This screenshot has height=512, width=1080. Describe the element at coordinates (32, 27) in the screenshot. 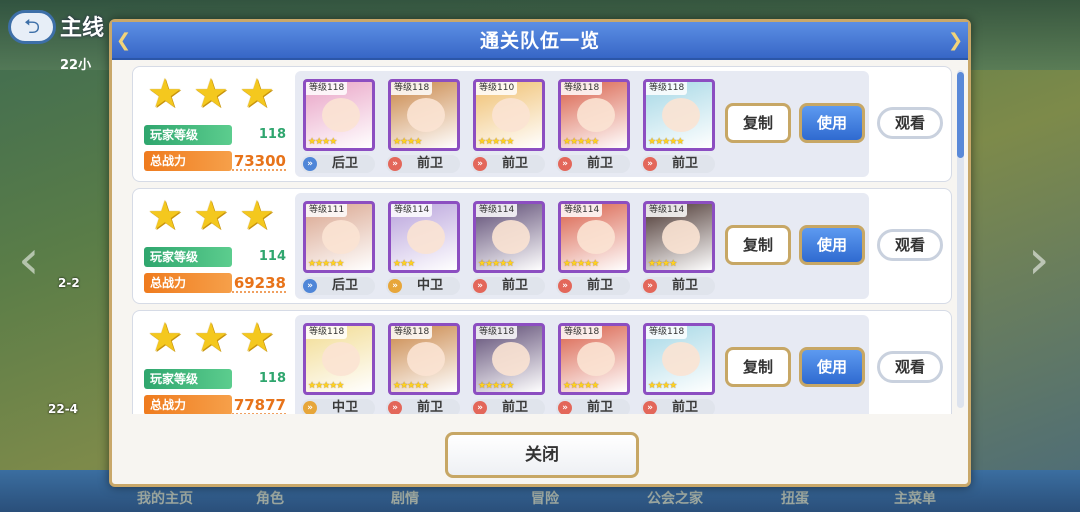

I see `back-button: ⮌` at that location.